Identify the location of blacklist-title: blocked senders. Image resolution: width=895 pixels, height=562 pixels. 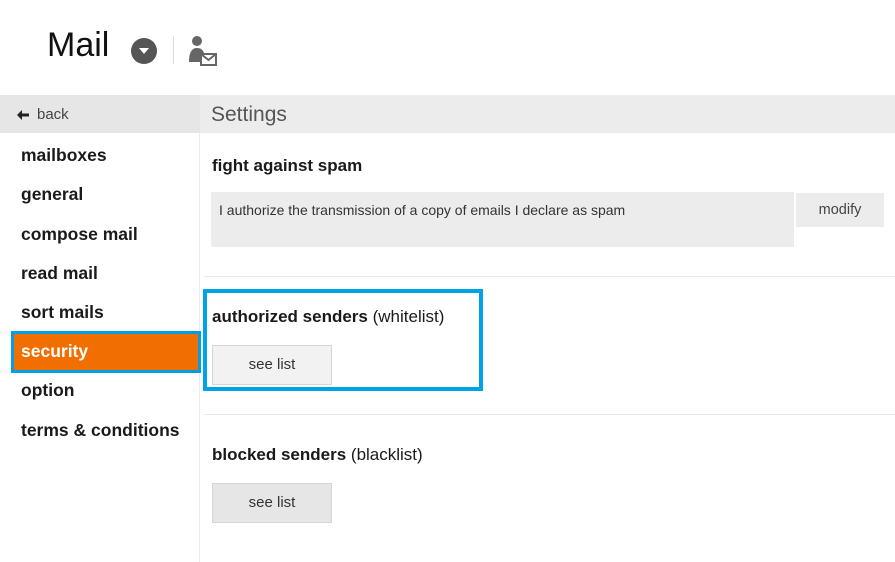
(279, 454).